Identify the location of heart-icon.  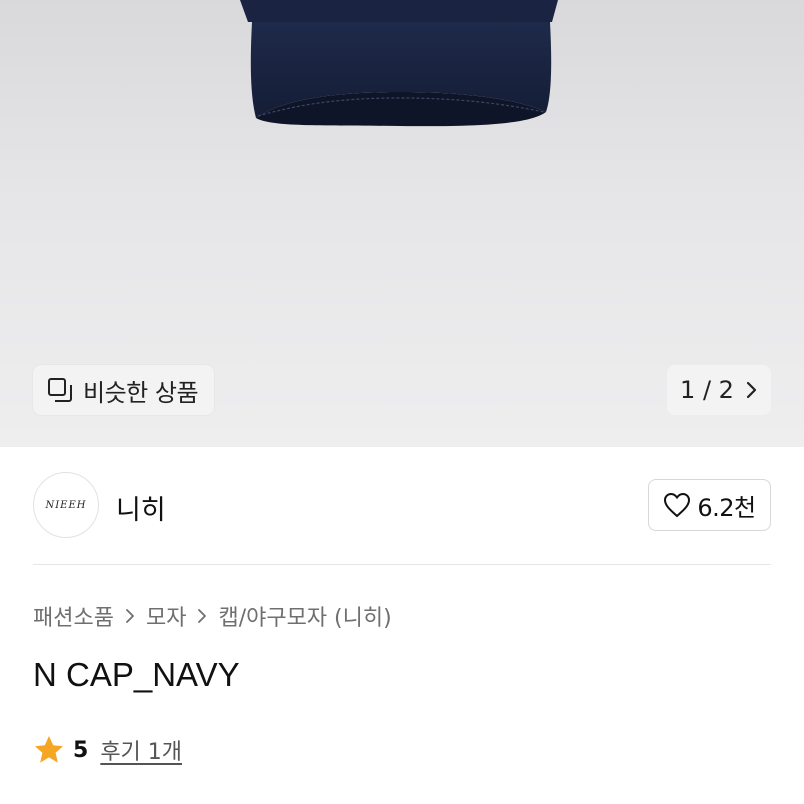
(677, 505).